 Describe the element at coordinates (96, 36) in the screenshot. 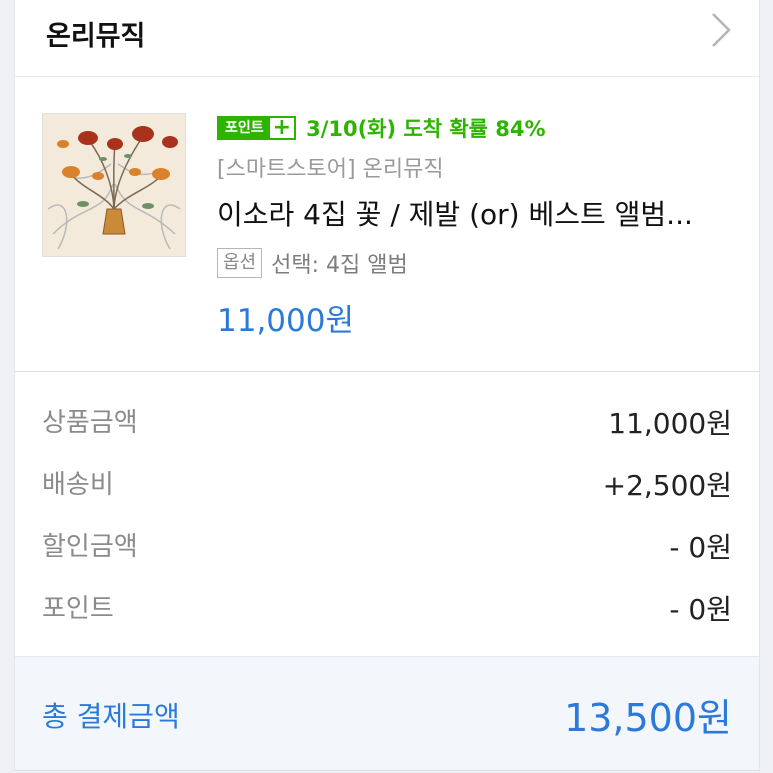

I see `store-name: 온리뮤직` at that location.